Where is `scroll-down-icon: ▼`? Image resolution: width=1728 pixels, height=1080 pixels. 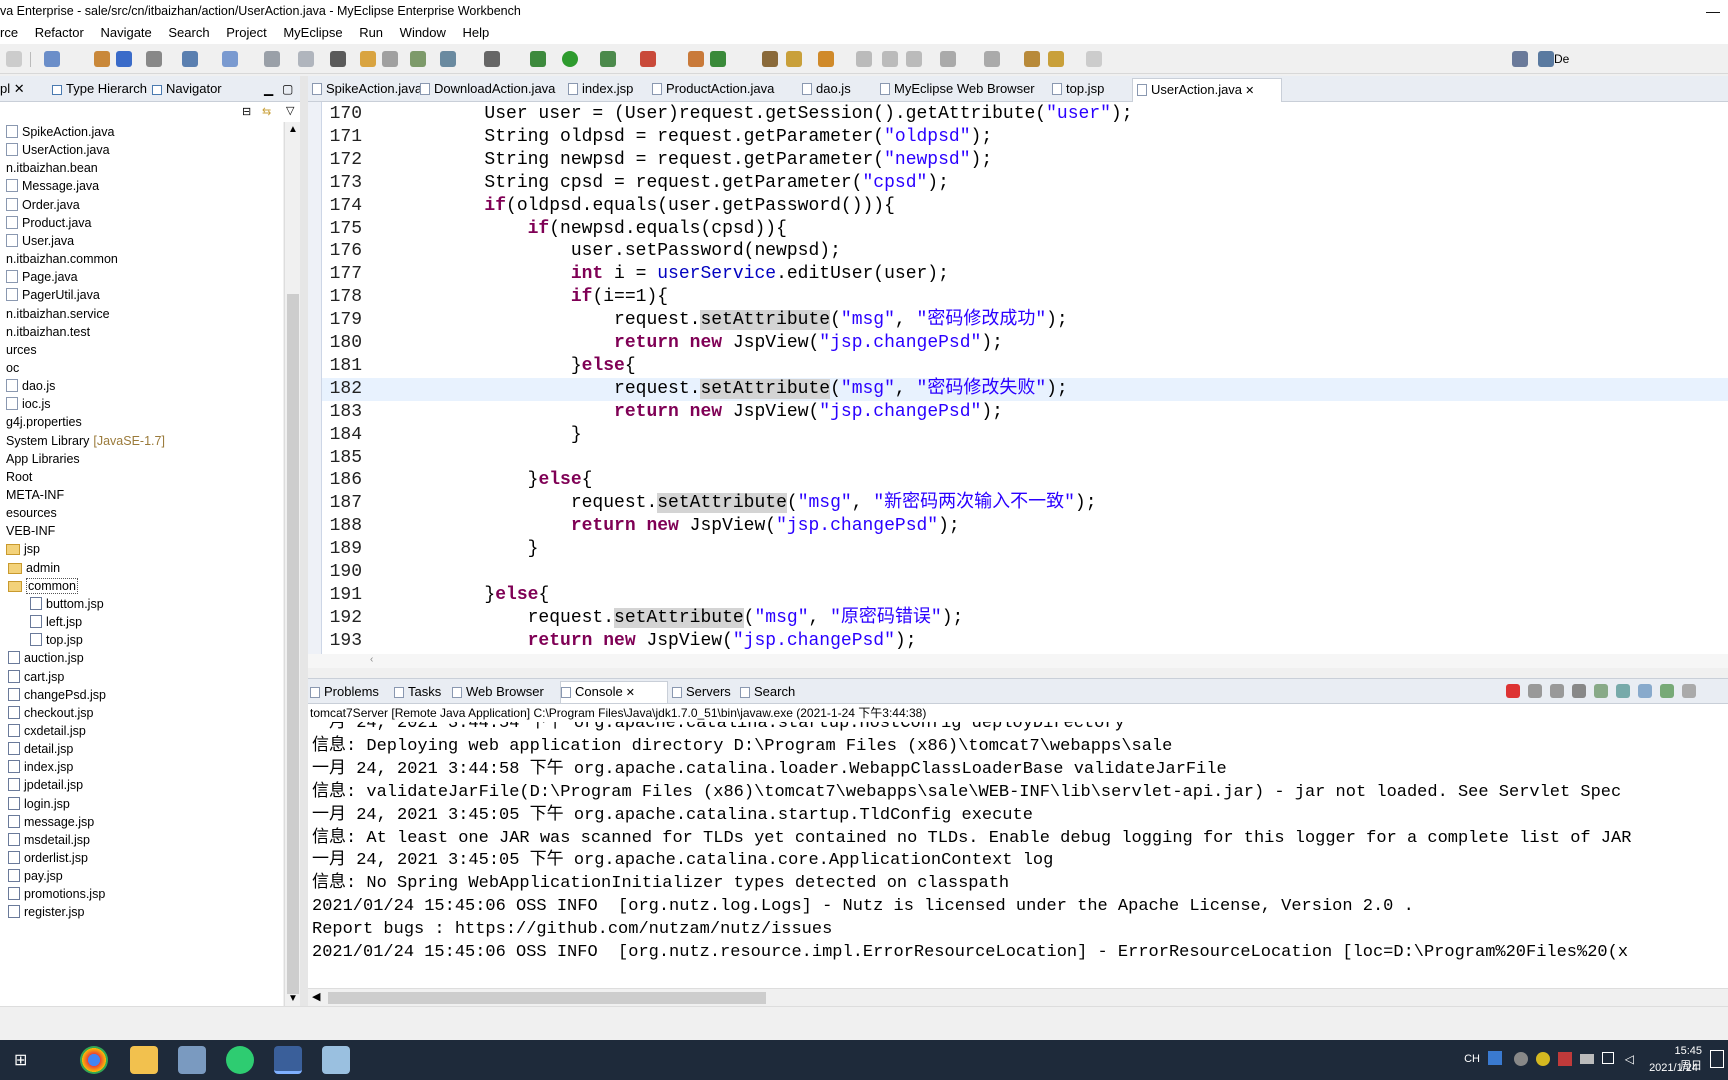
scroll-down-icon: ▼ is located at coordinates (293, 998).